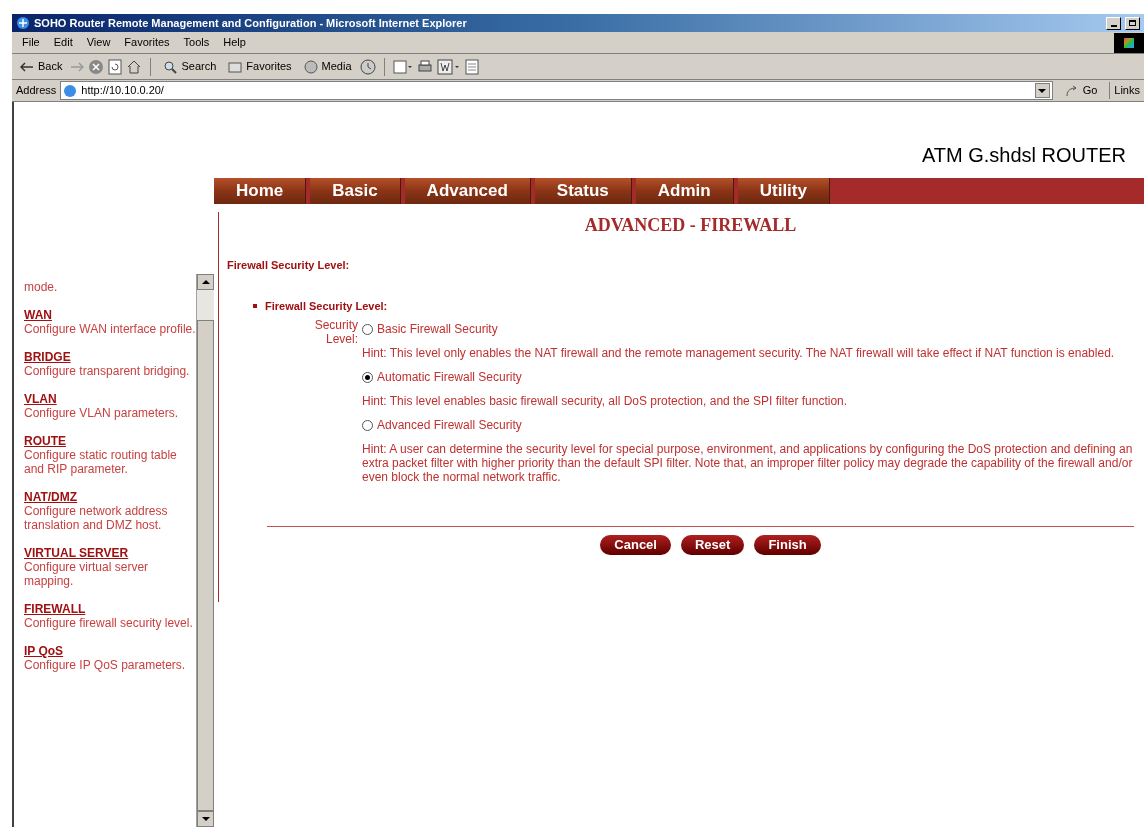 The image size is (1144, 827). Describe the element at coordinates (1126, 90) in the screenshot. I see `links-button: Links` at that location.